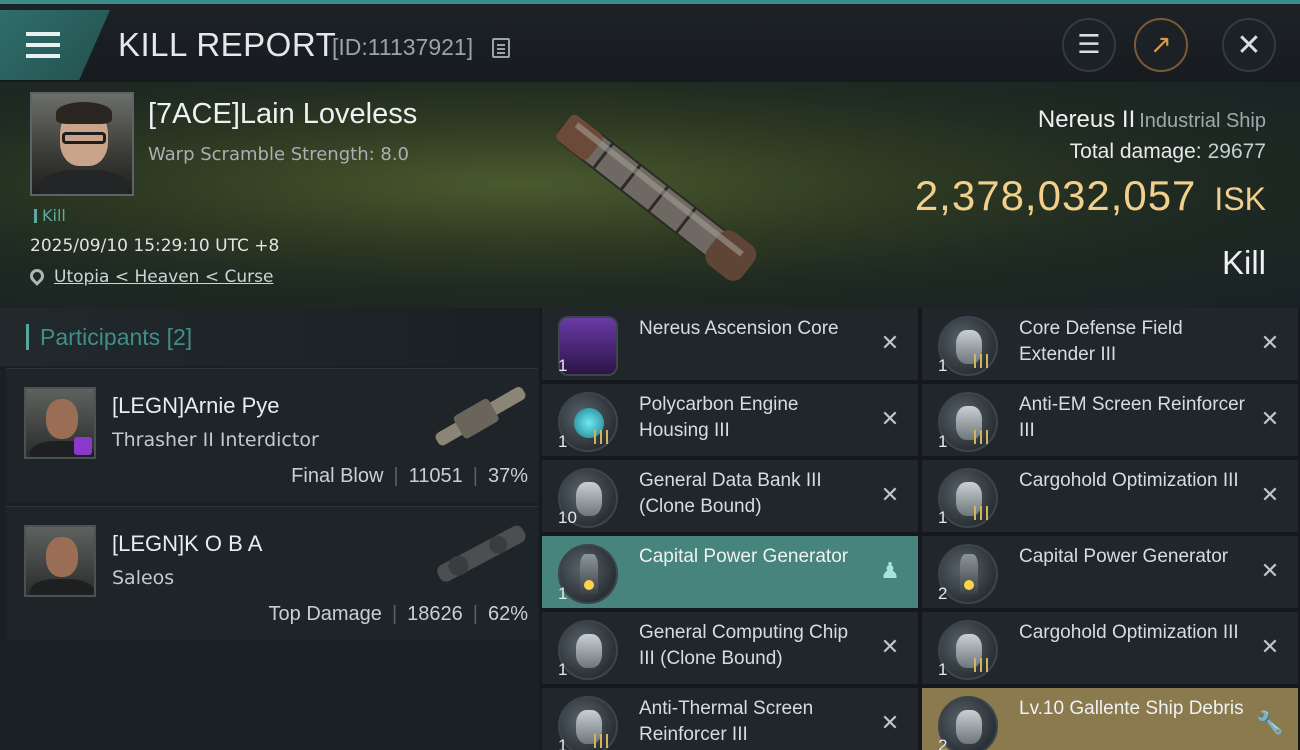  What do you see at coordinates (143, 578) in the screenshot?
I see `participant-ship: Saleos` at bounding box center [143, 578].